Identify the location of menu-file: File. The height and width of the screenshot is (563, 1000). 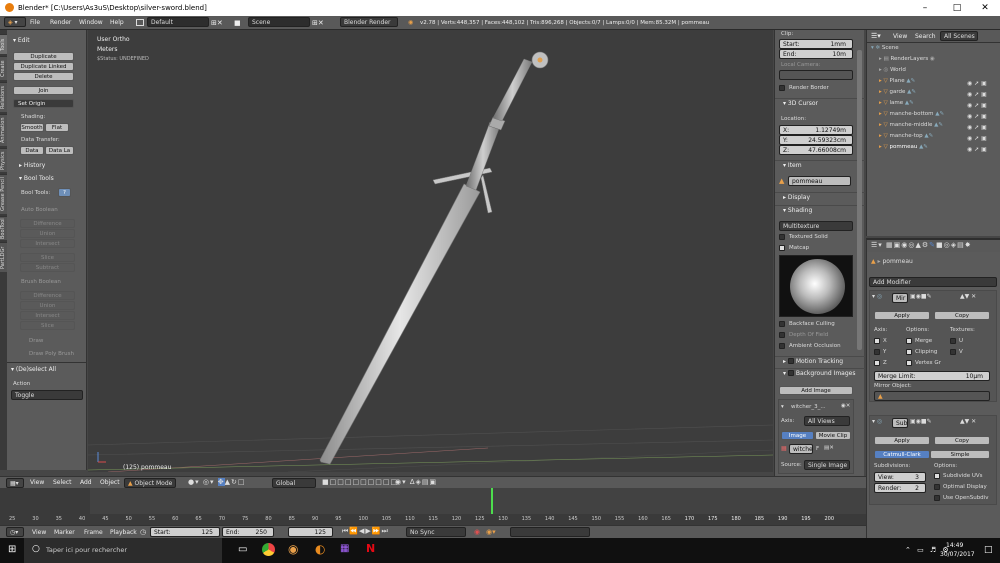
(35, 22).